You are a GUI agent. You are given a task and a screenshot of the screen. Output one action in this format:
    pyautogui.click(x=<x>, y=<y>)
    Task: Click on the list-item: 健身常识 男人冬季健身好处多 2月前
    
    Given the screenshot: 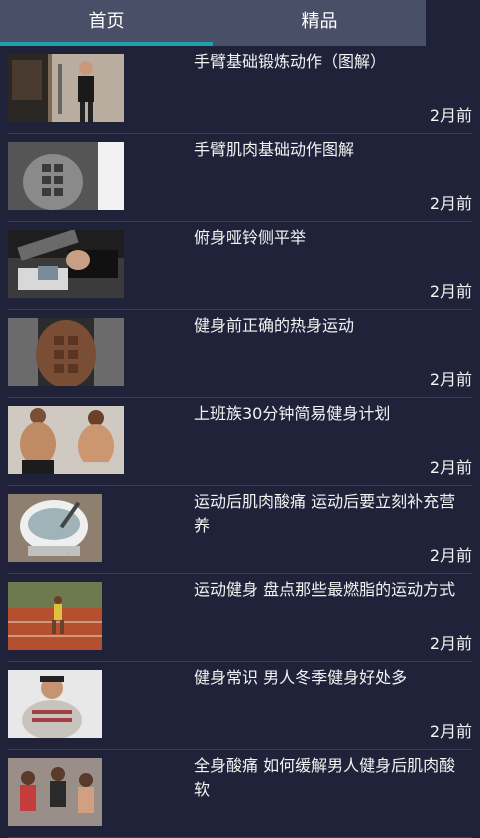 What is the action you would take?
    pyautogui.click(x=240, y=706)
    